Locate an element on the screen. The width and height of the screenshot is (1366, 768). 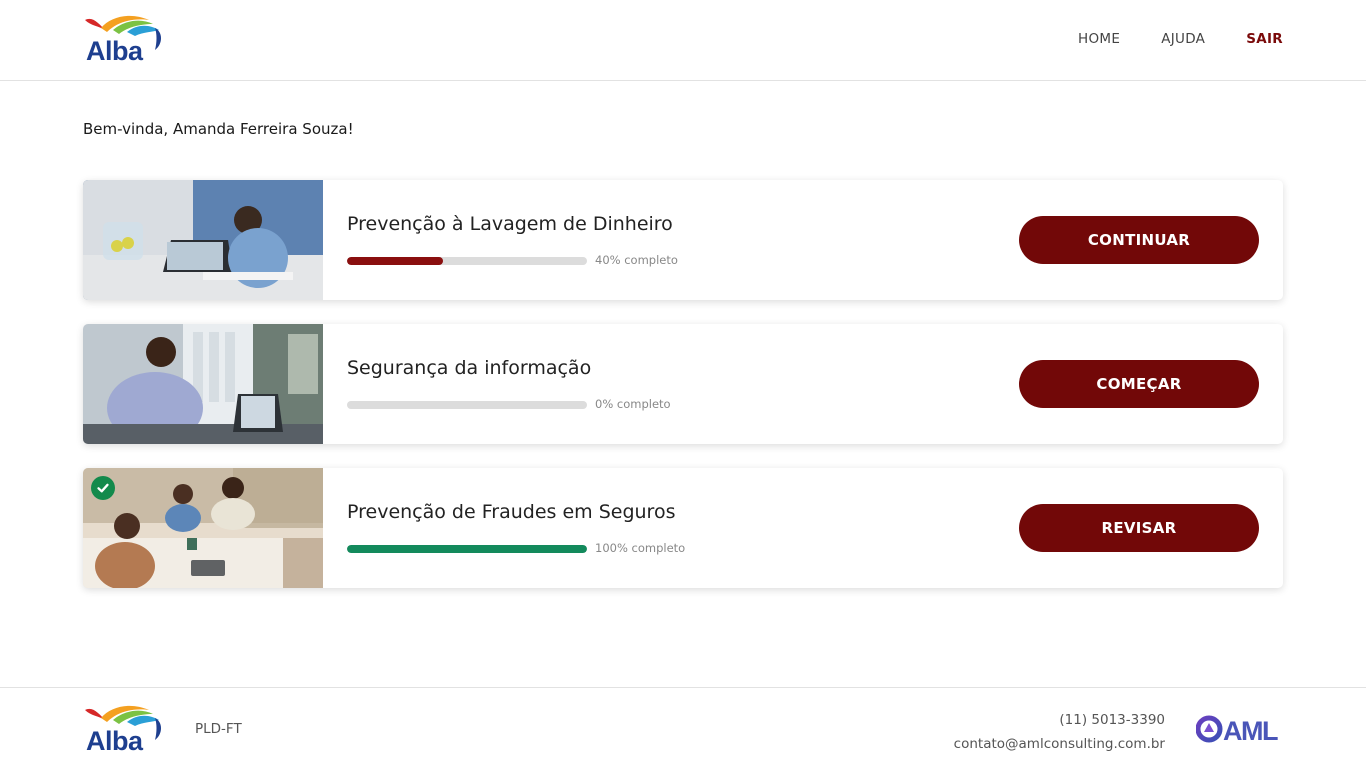
aml-logo-mark: AML is located at coordinates (1237, 730).